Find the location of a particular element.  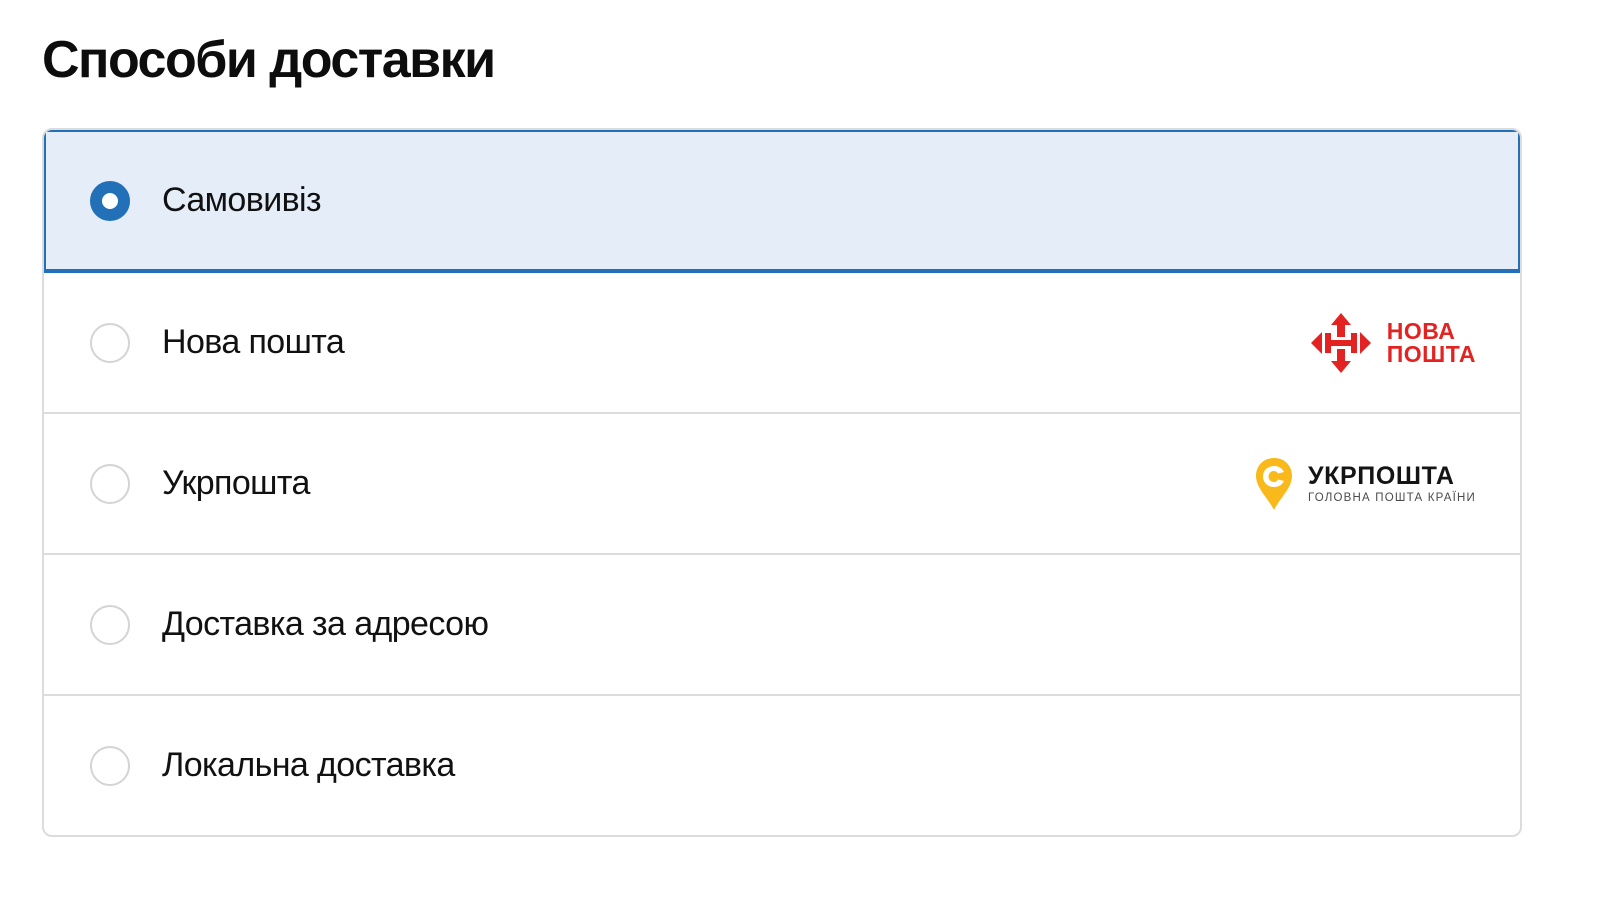

radio-button-address is located at coordinates (110, 624).